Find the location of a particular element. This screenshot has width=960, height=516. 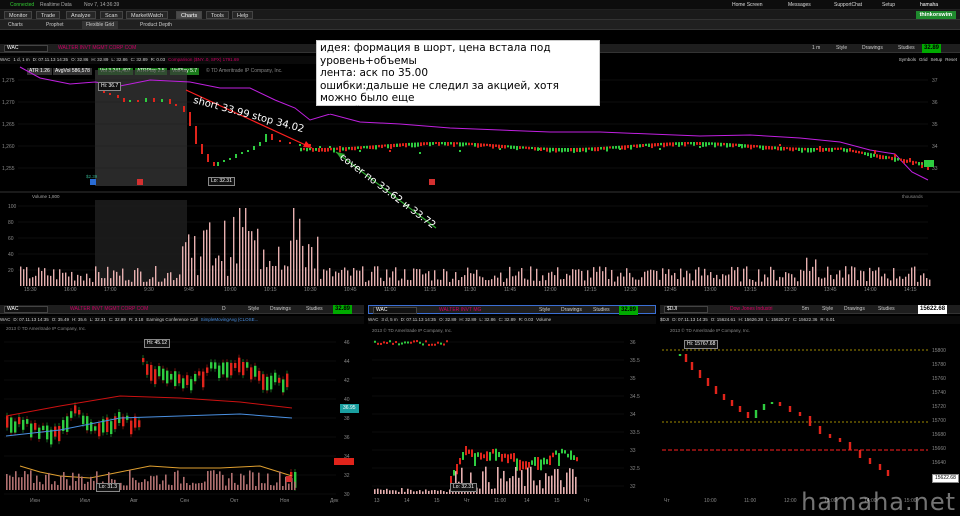

main-right-tick: 37 is located at coordinates (935, 81).